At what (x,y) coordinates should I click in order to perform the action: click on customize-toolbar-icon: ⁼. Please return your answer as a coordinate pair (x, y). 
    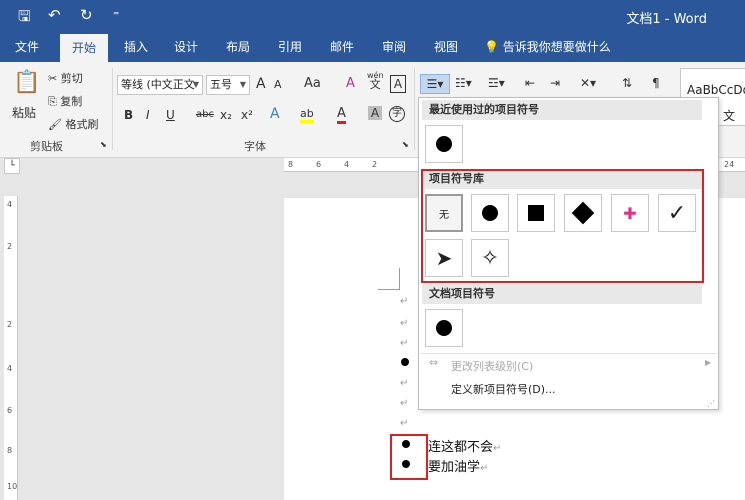
    Looking at the image, I should click on (116, 15).